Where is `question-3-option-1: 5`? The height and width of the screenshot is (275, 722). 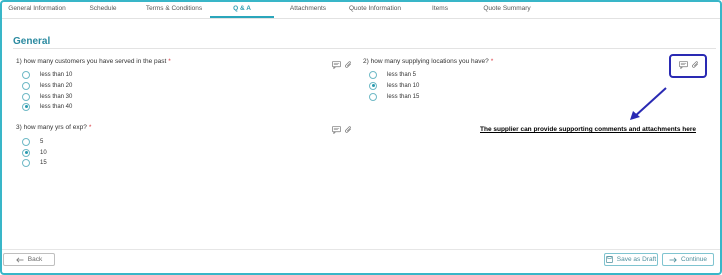 question-3-option-1: 5 is located at coordinates (32, 141).